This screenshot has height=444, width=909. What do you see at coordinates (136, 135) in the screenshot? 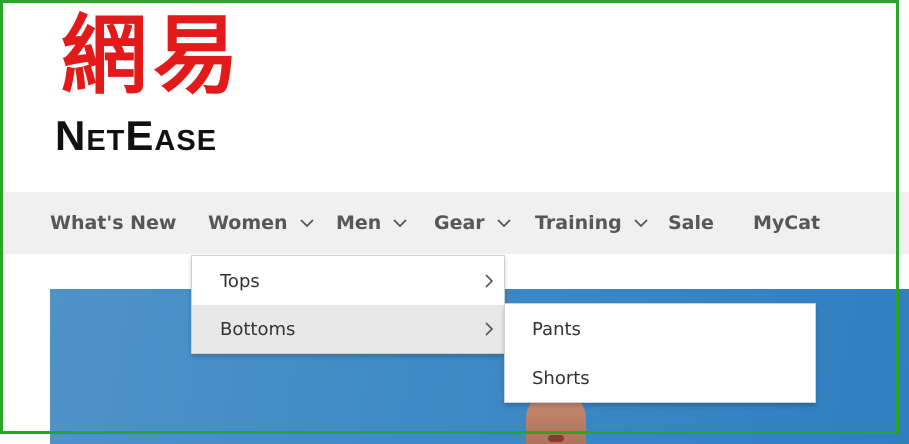
I see `logo-brand-text: NetEase` at bounding box center [136, 135].